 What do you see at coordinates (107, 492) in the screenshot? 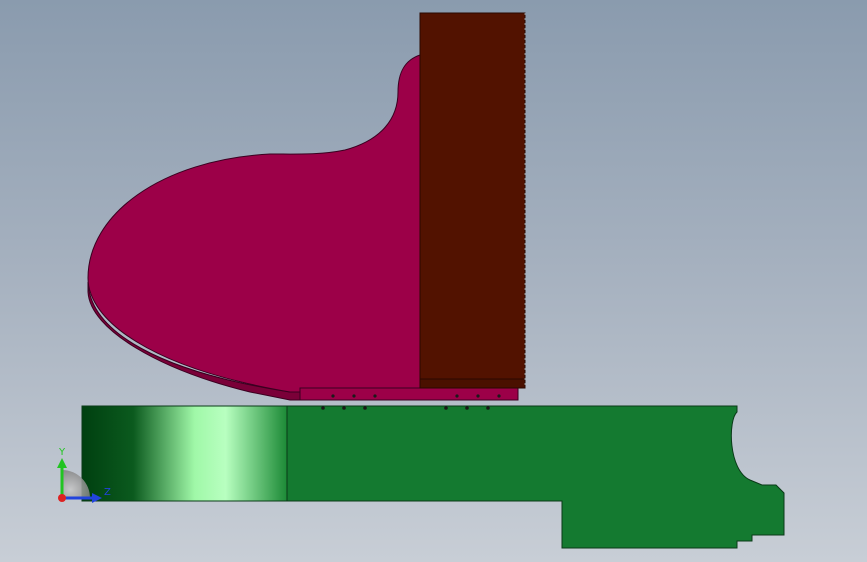
I see `z-axis-label: Z` at bounding box center [107, 492].